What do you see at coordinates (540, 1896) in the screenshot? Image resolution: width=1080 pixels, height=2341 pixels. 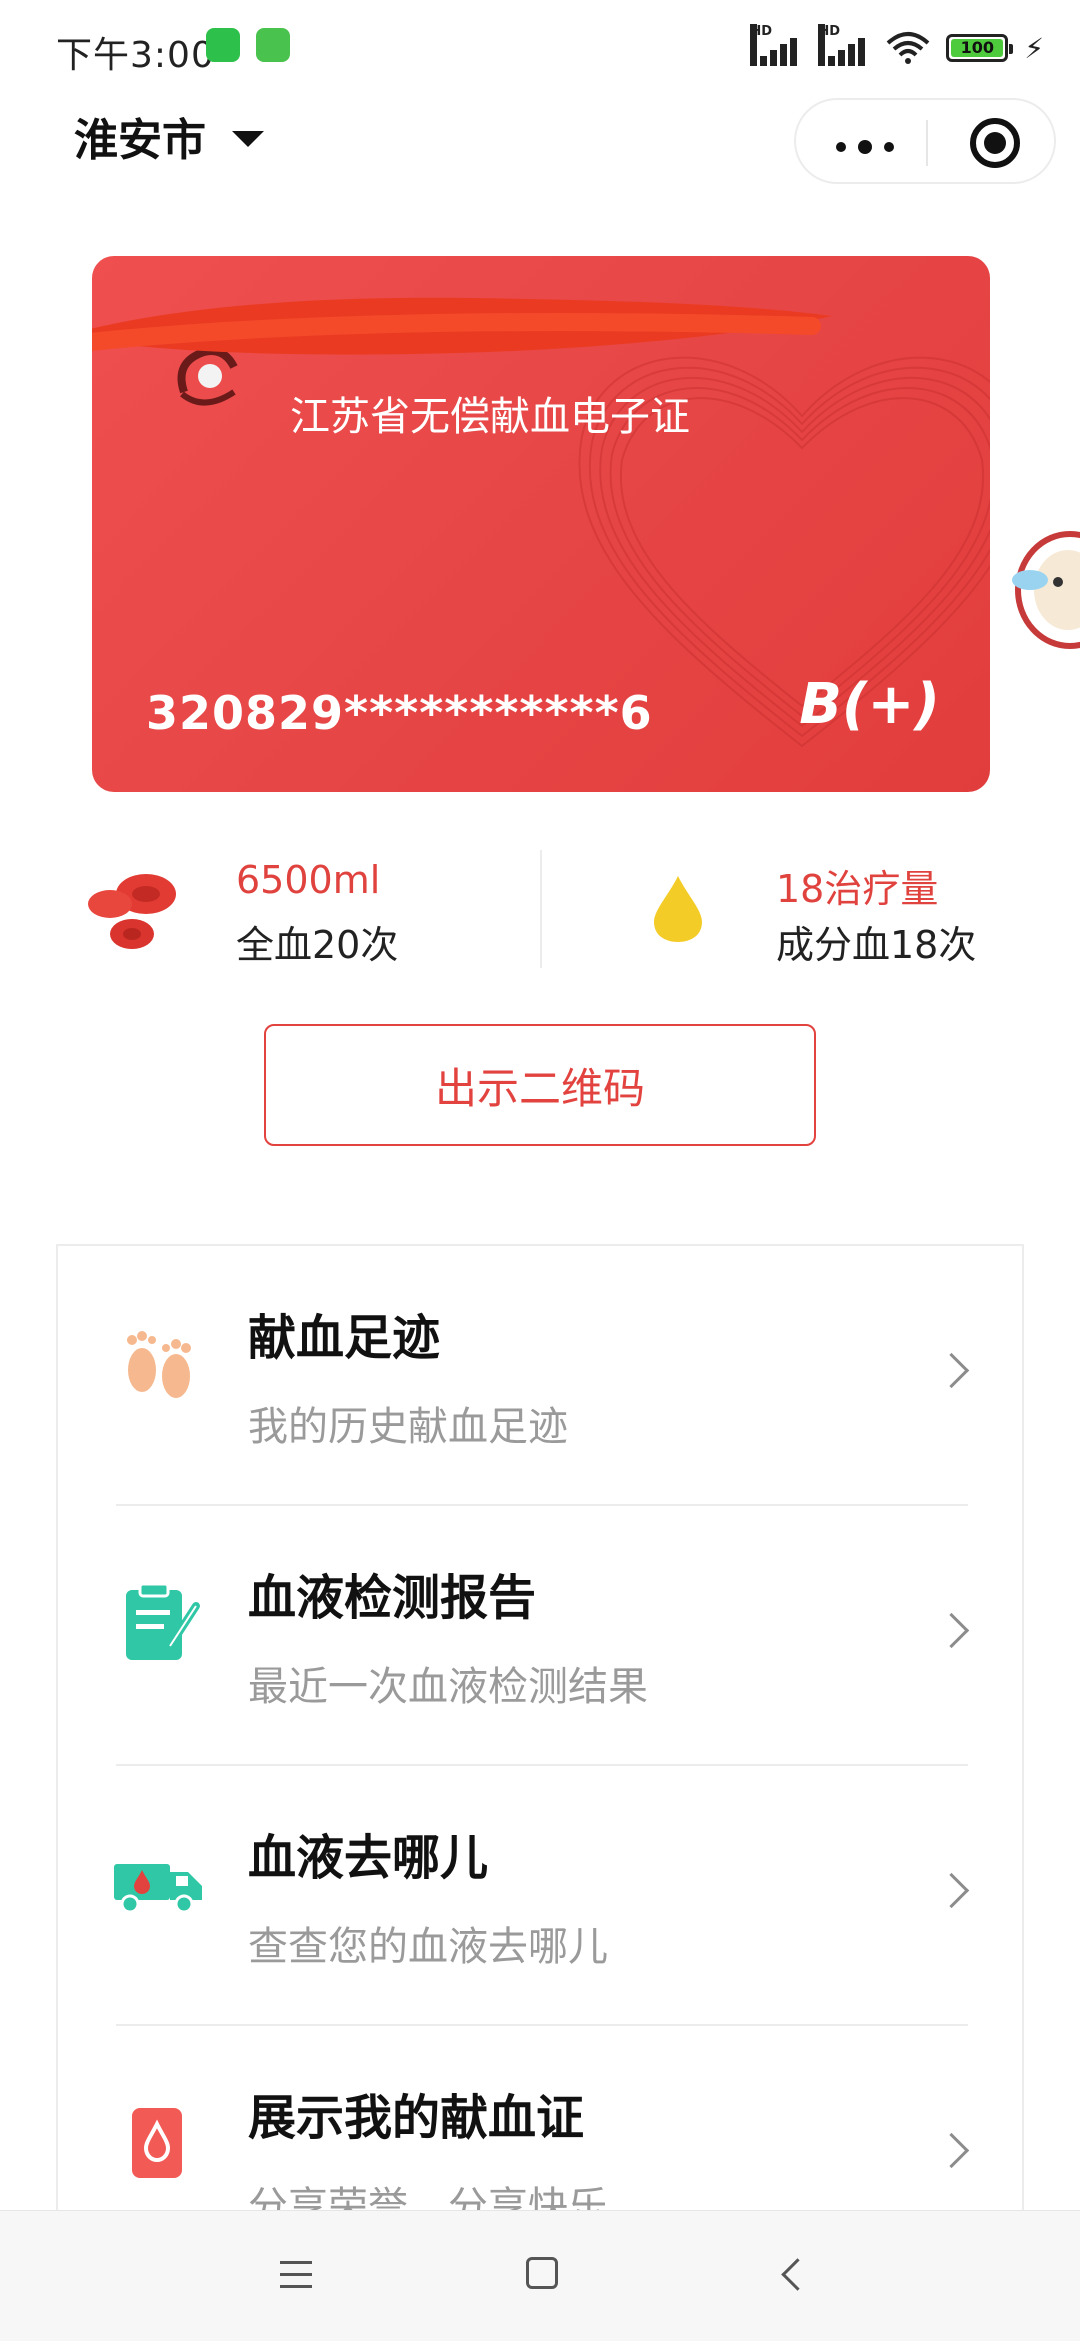 I see `list-item-blood-destination: 血液去哪儿 查查您的血液去哪儿` at bounding box center [540, 1896].